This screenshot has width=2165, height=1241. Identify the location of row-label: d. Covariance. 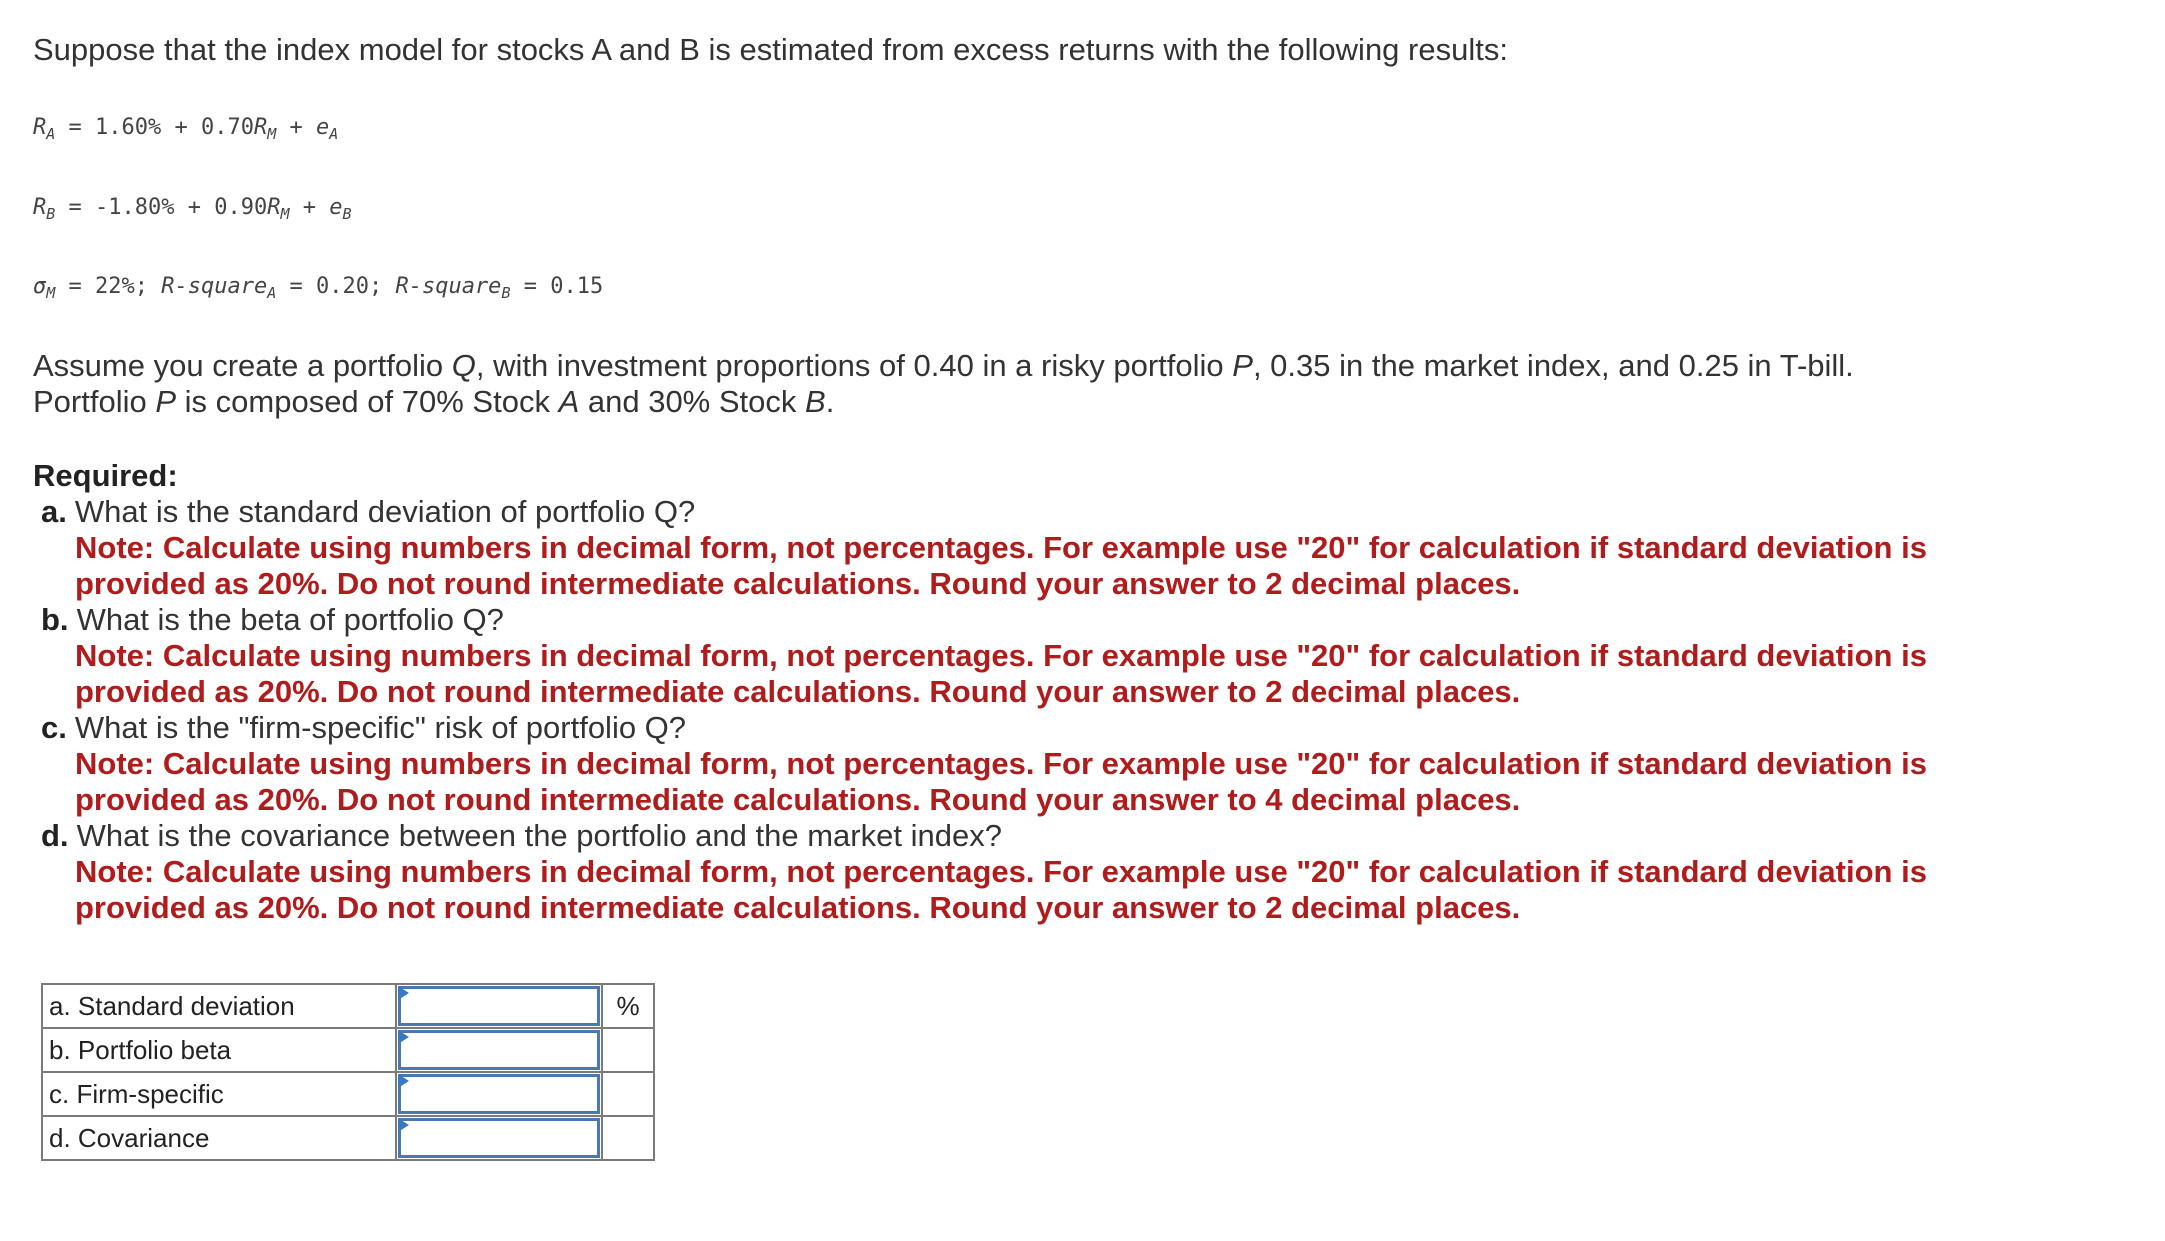
(219, 1138).